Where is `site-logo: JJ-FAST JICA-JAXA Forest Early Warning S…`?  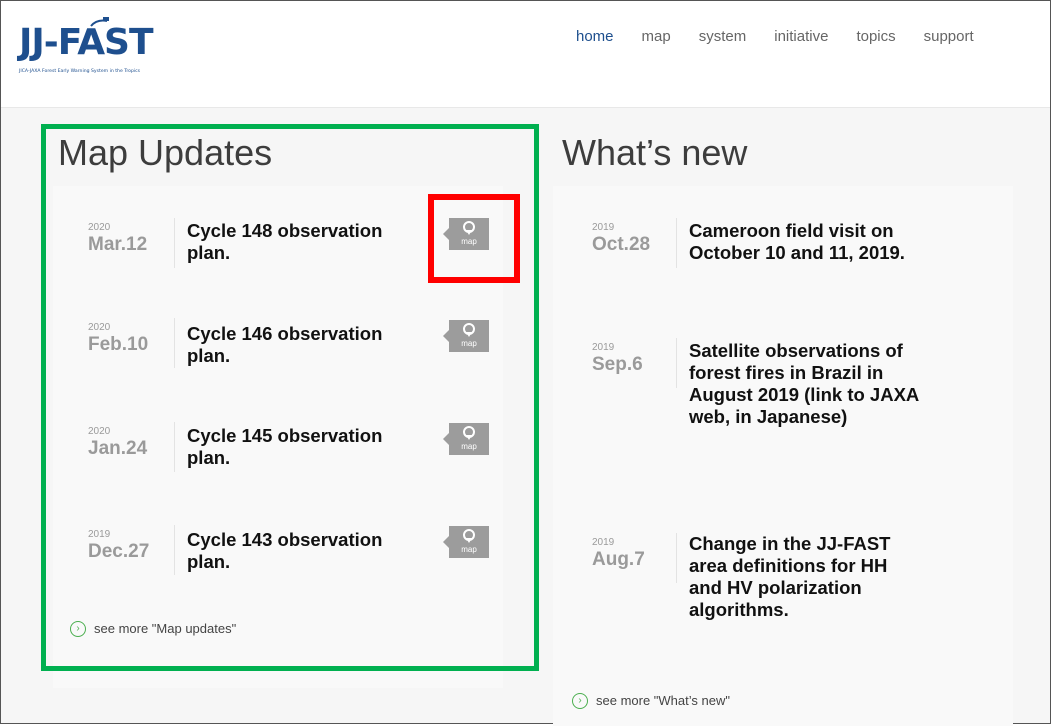 site-logo: JJ-FAST JICA-JAXA Forest Early Warning S… is located at coordinates (89, 49).